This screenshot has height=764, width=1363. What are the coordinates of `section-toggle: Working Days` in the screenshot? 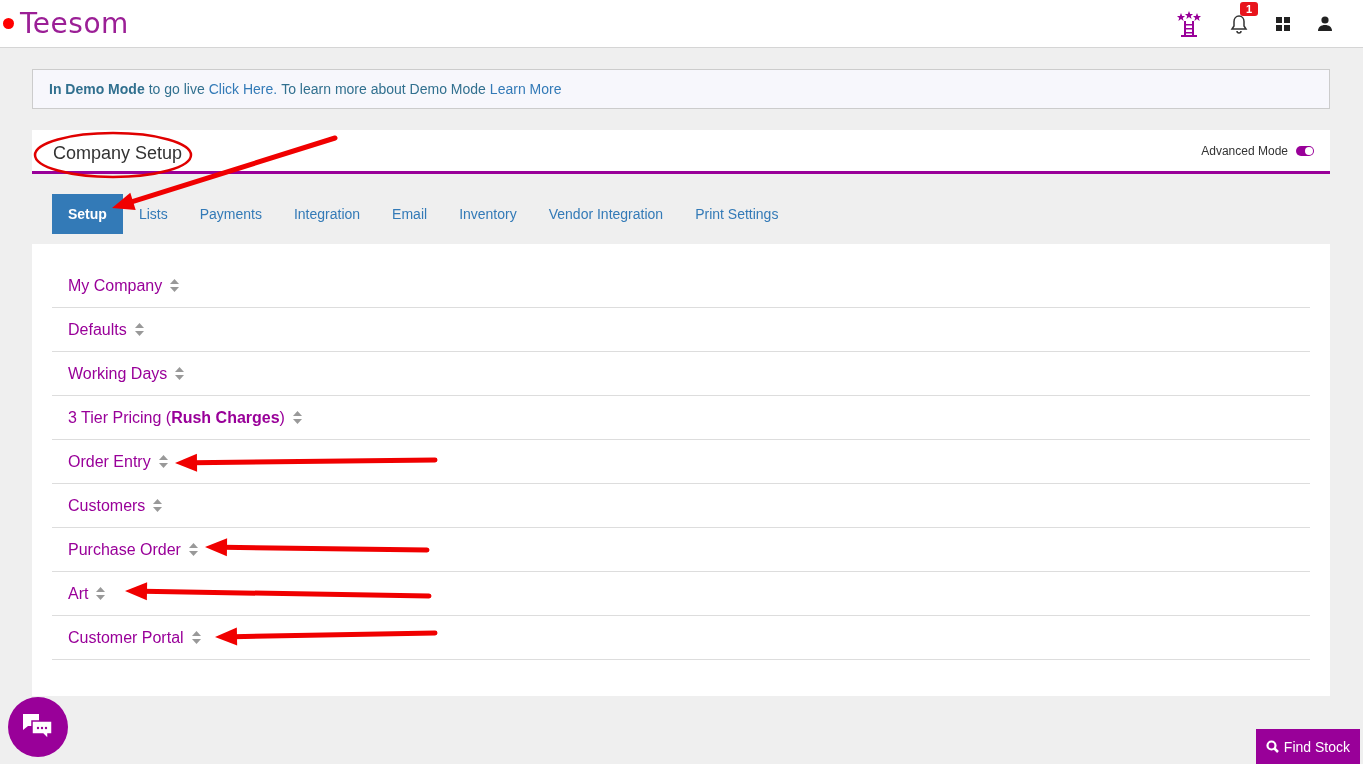 It's located at (118, 373).